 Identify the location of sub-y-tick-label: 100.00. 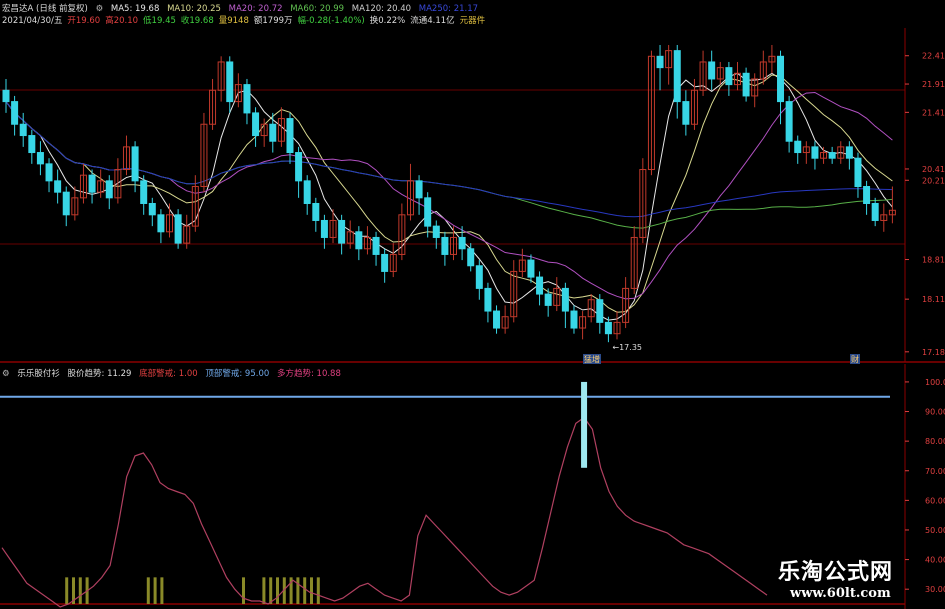
(935, 382).